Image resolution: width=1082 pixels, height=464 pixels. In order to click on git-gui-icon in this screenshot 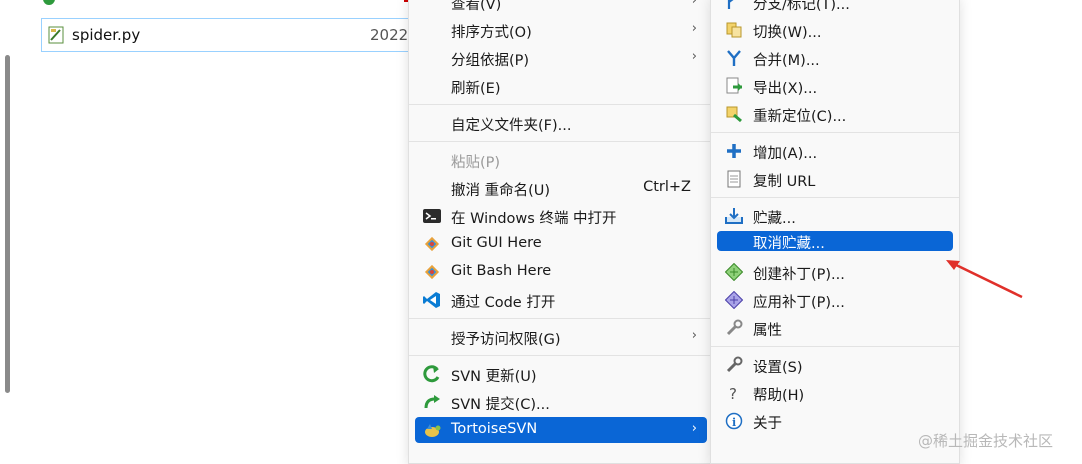, I will do `click(432, 244)`.